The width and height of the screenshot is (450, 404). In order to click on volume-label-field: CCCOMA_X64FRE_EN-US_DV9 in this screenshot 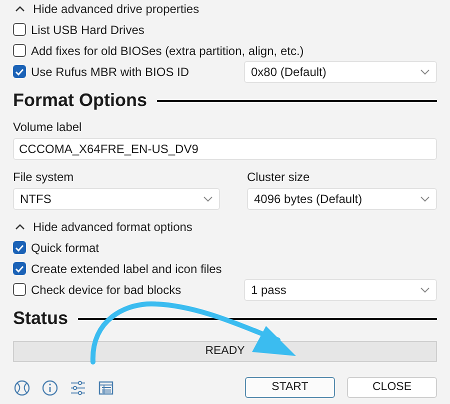, I will do `click(225, 149)`.